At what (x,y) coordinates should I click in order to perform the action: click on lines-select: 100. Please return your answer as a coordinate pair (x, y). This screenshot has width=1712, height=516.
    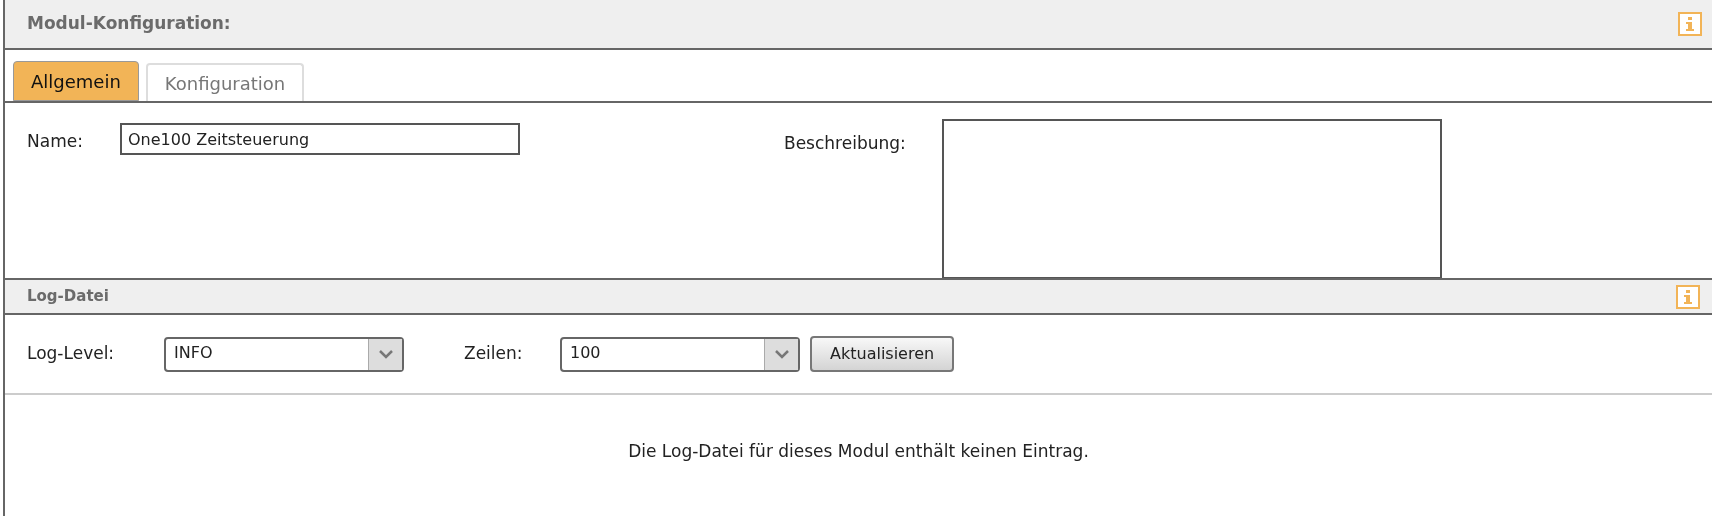
    Looking at the image, I should click on (680, 354).